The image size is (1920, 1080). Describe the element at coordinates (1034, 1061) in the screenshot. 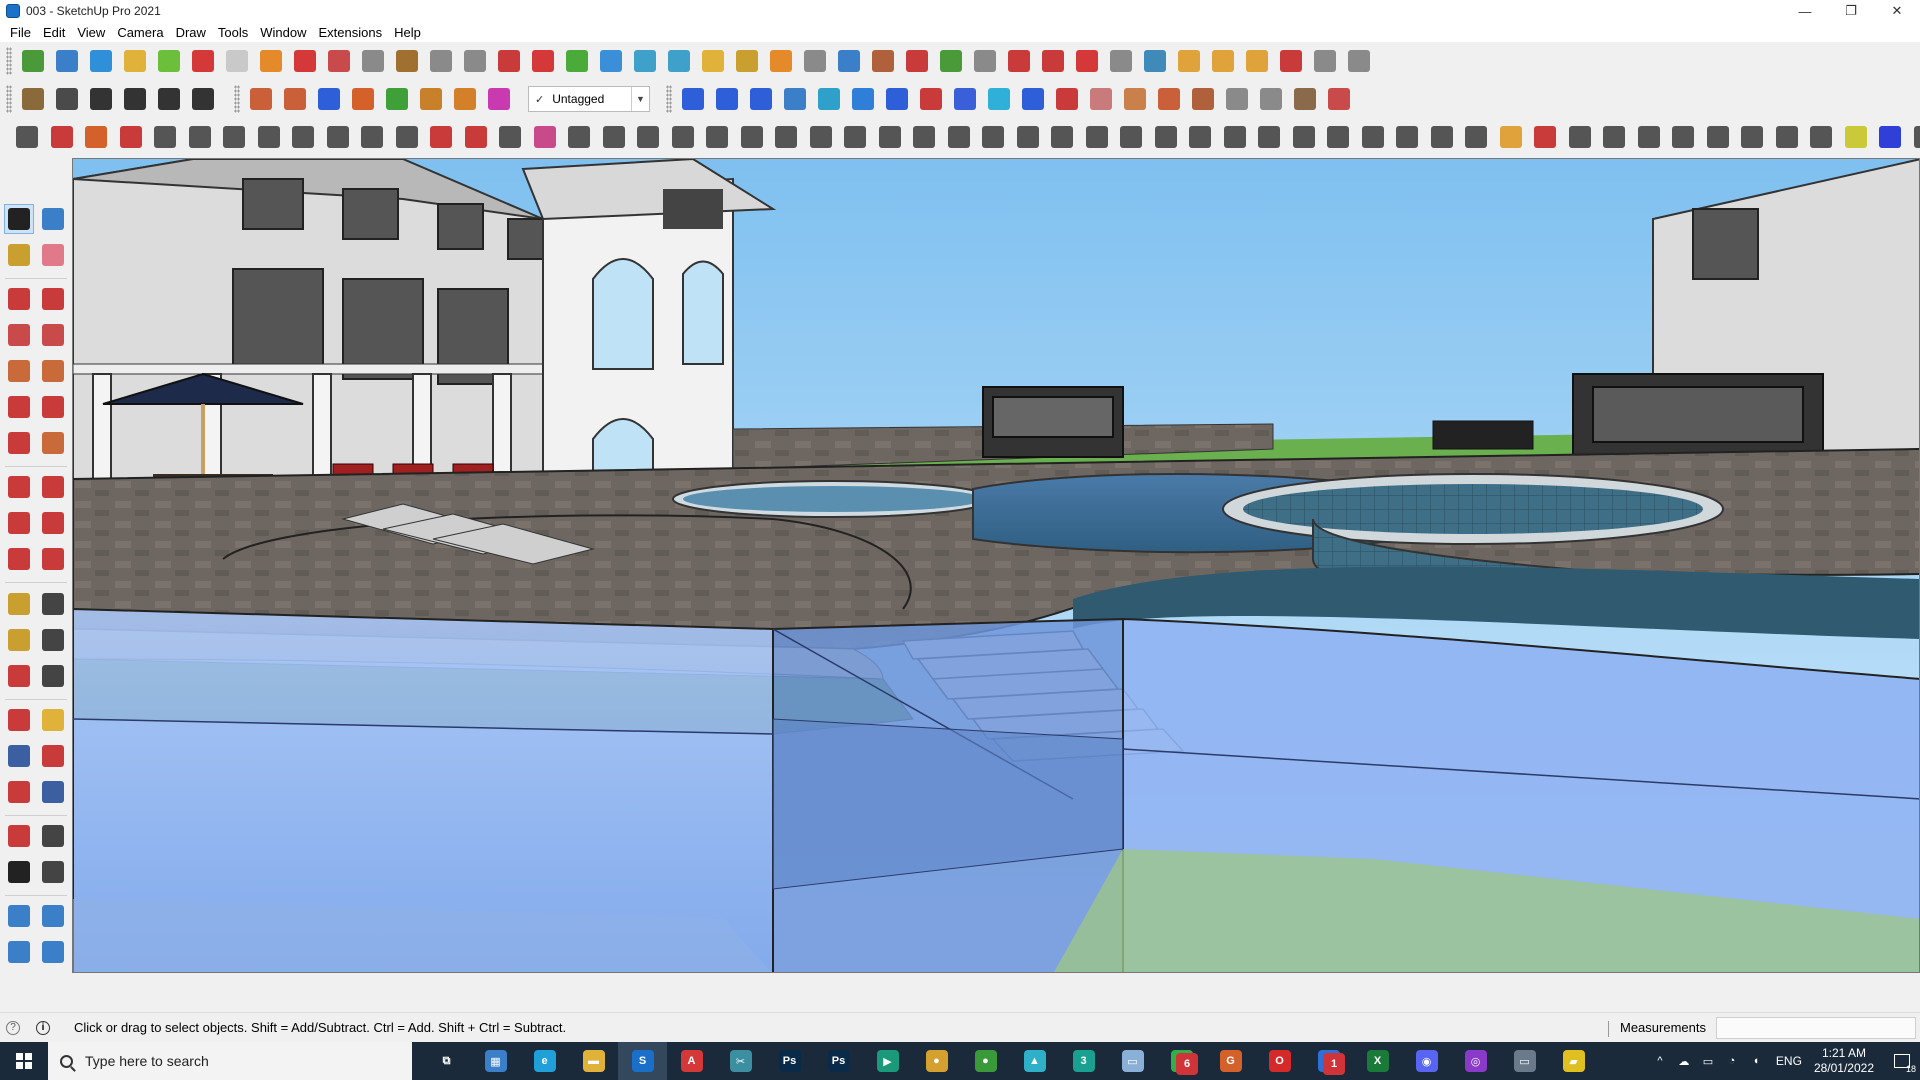

I see `sketchup-viewer-icon: ▲` at that location.